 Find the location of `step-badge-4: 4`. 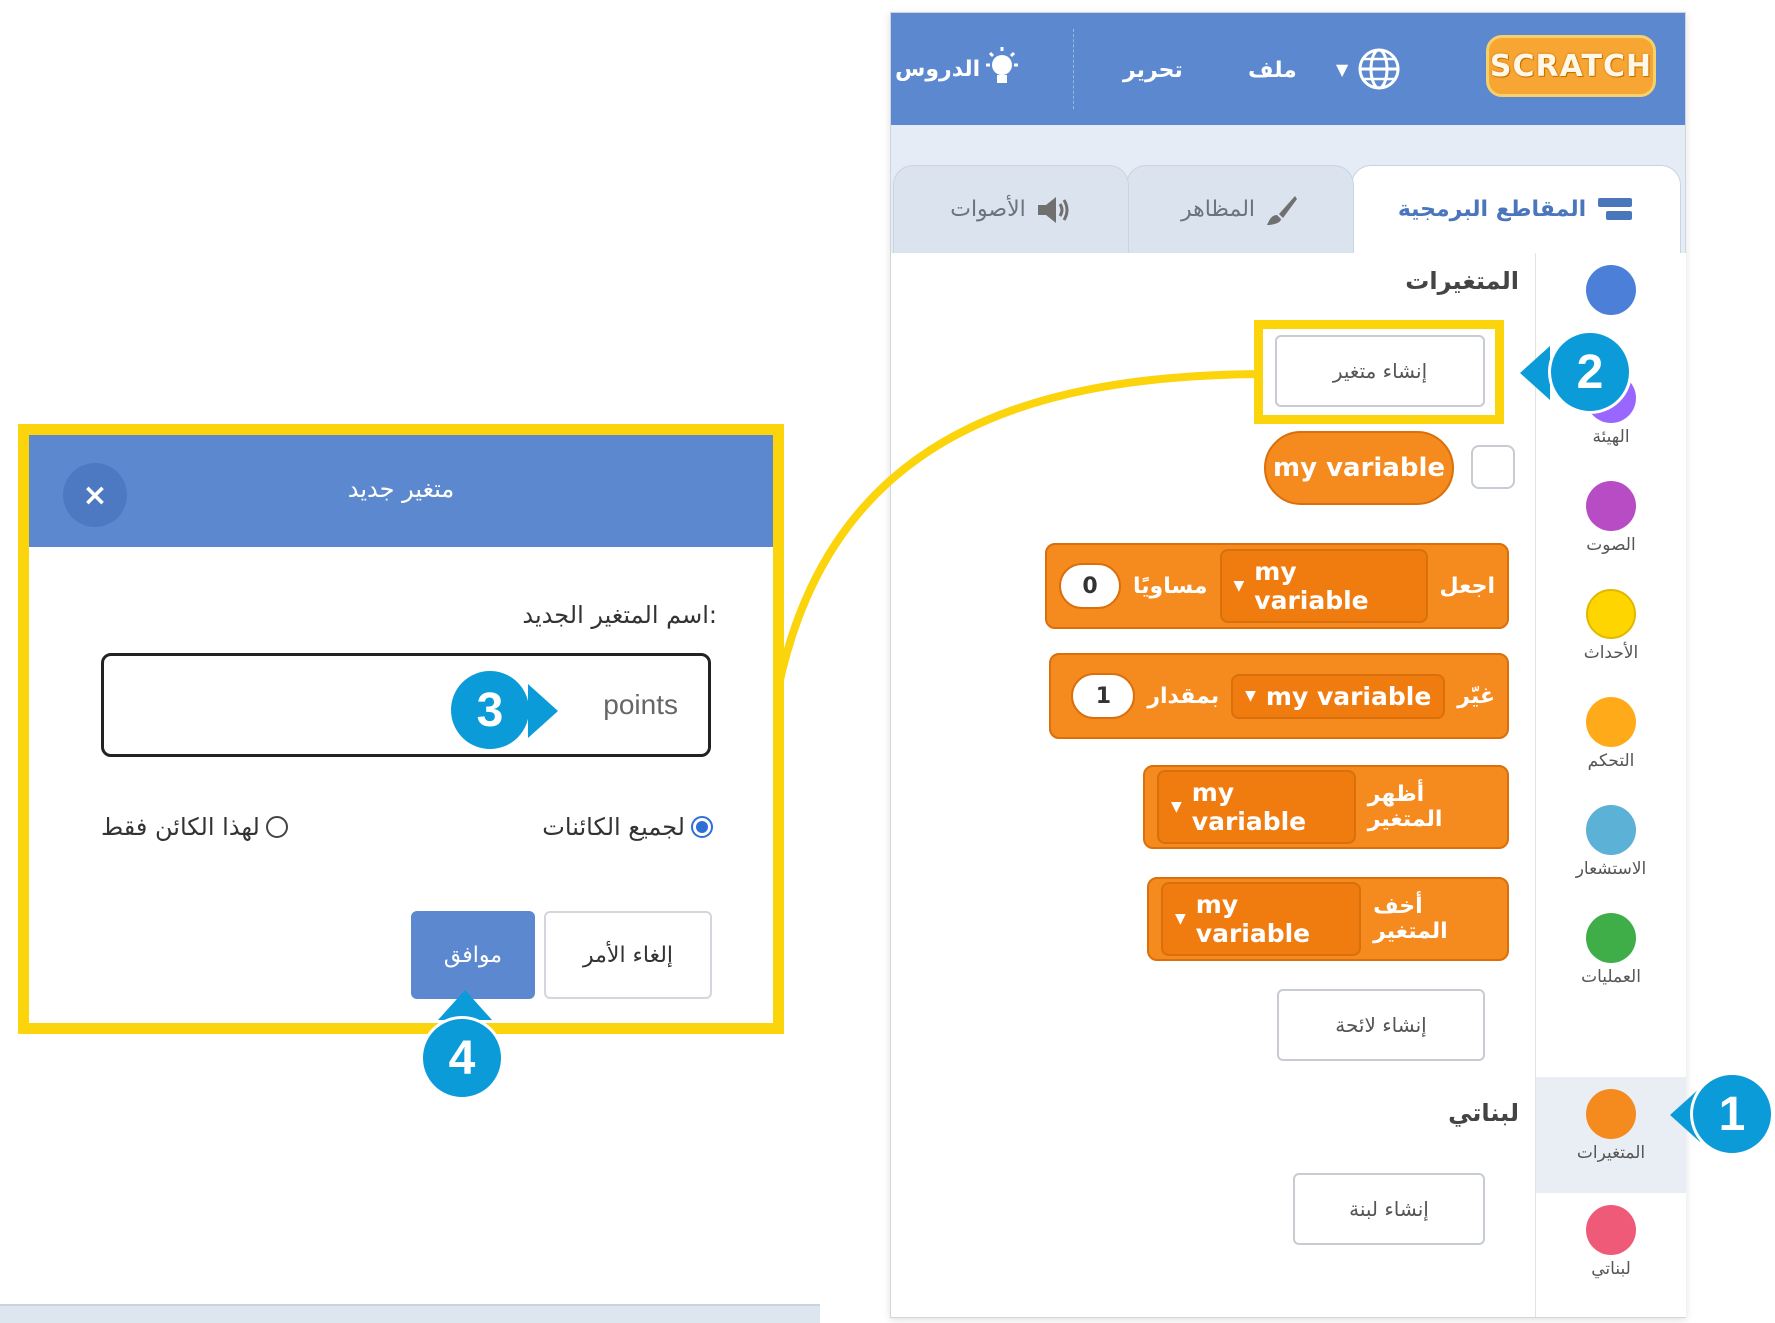

step-badge-4: 4 is located at coordinates (462, 1058).